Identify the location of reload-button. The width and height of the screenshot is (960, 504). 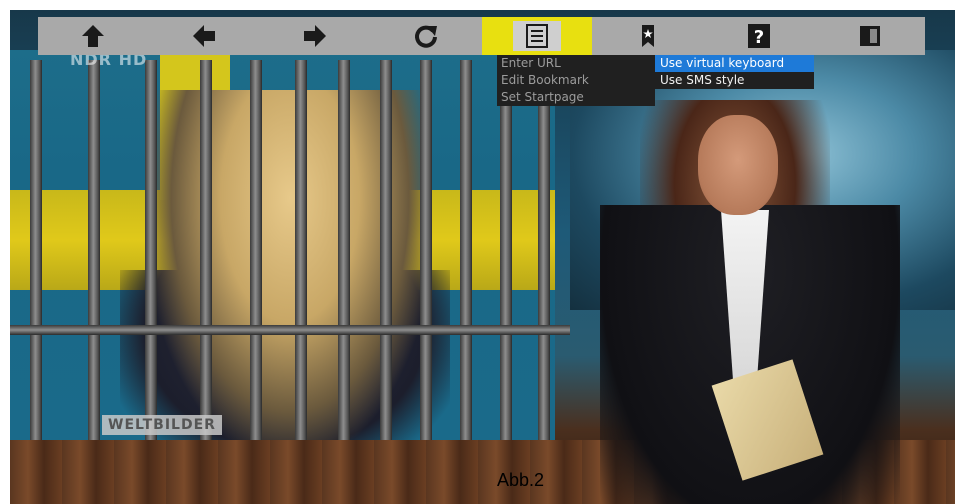
(426, 36).